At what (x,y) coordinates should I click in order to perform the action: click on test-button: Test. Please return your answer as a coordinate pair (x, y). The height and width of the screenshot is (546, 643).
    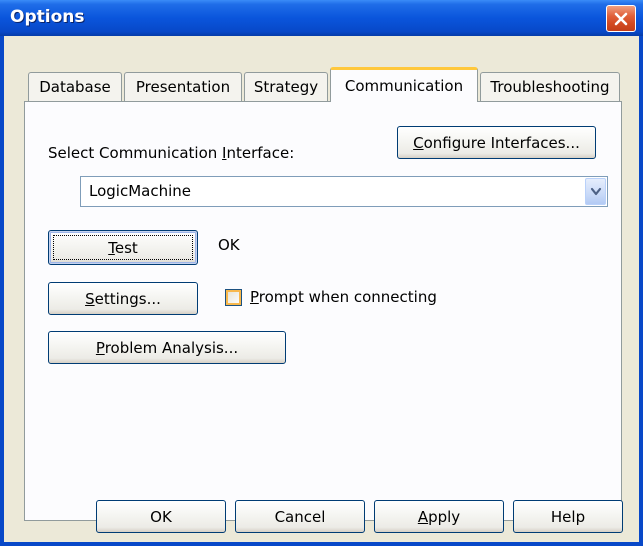
    Looking at the image, I should click on (123, 247).